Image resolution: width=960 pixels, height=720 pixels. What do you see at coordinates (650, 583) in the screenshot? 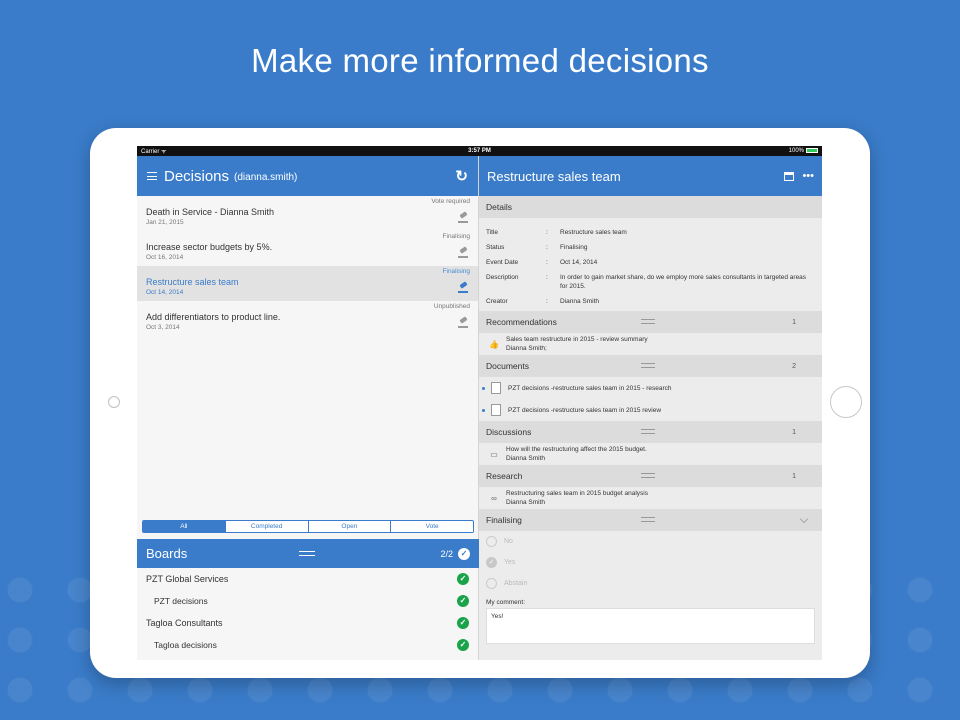
I see `vote-option-abstain: Abstain` at bounding box center [650, 583].